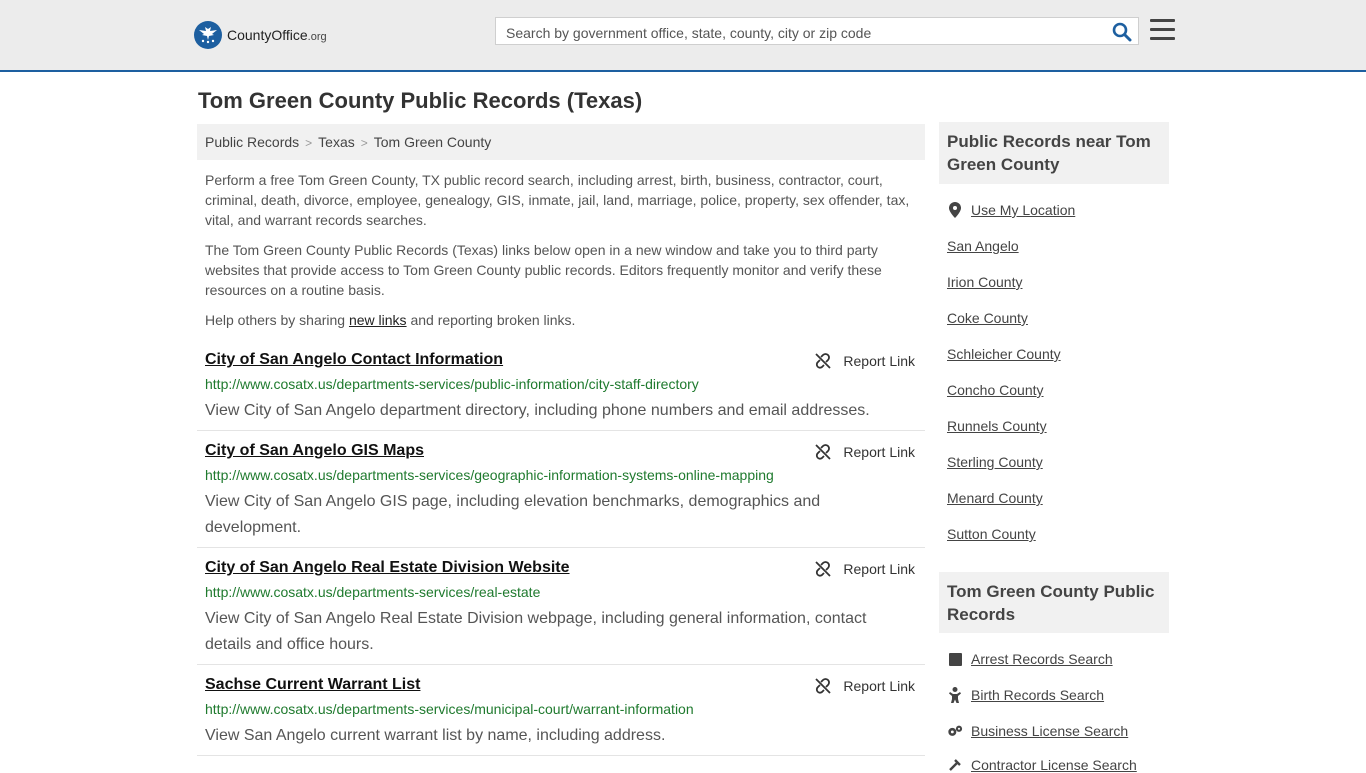 The width and height of the screenshot is (1366, 773). Describe the element at coordinates (1030, 659) in the screenshot. I see `sidebar-link-arrest-records: Arrest Records Search` at that location.